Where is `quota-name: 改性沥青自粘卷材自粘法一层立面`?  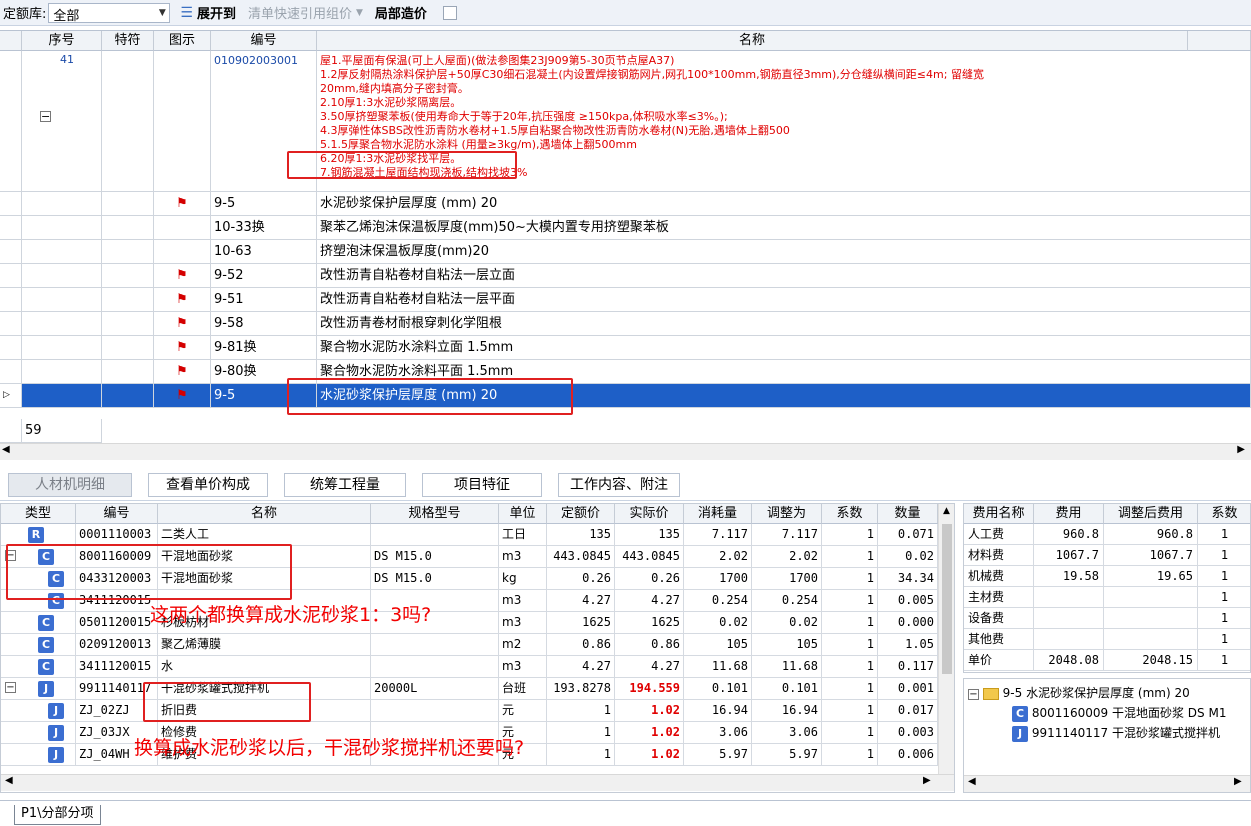
quota-name: 改性沥青自粘卷材自粘法一层立面 is located at coordinates (784, 276).